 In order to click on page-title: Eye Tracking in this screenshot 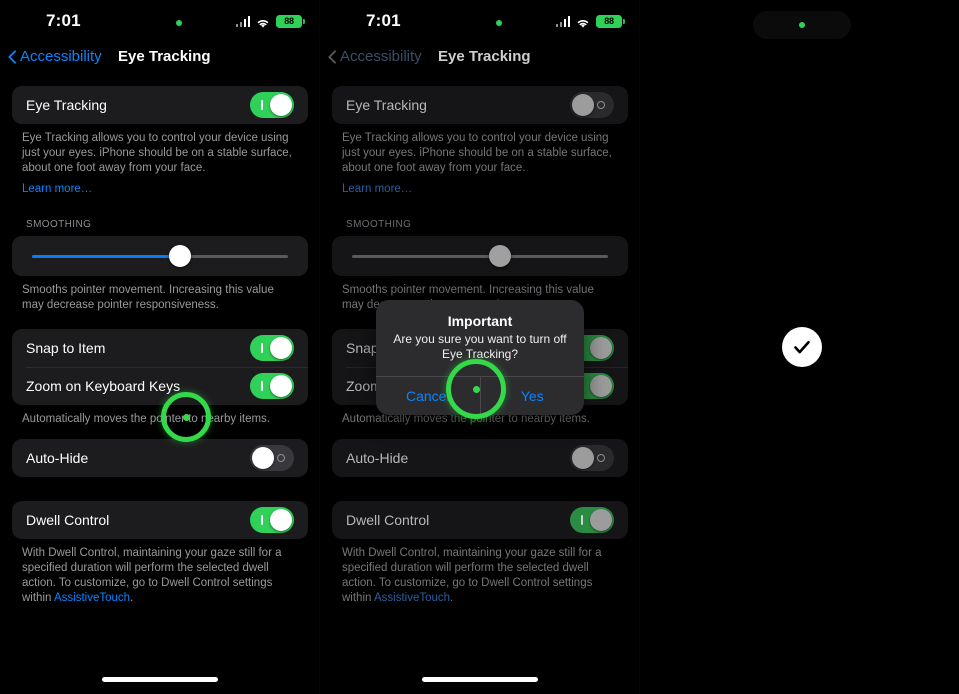, I will do `click(484, 56)`.